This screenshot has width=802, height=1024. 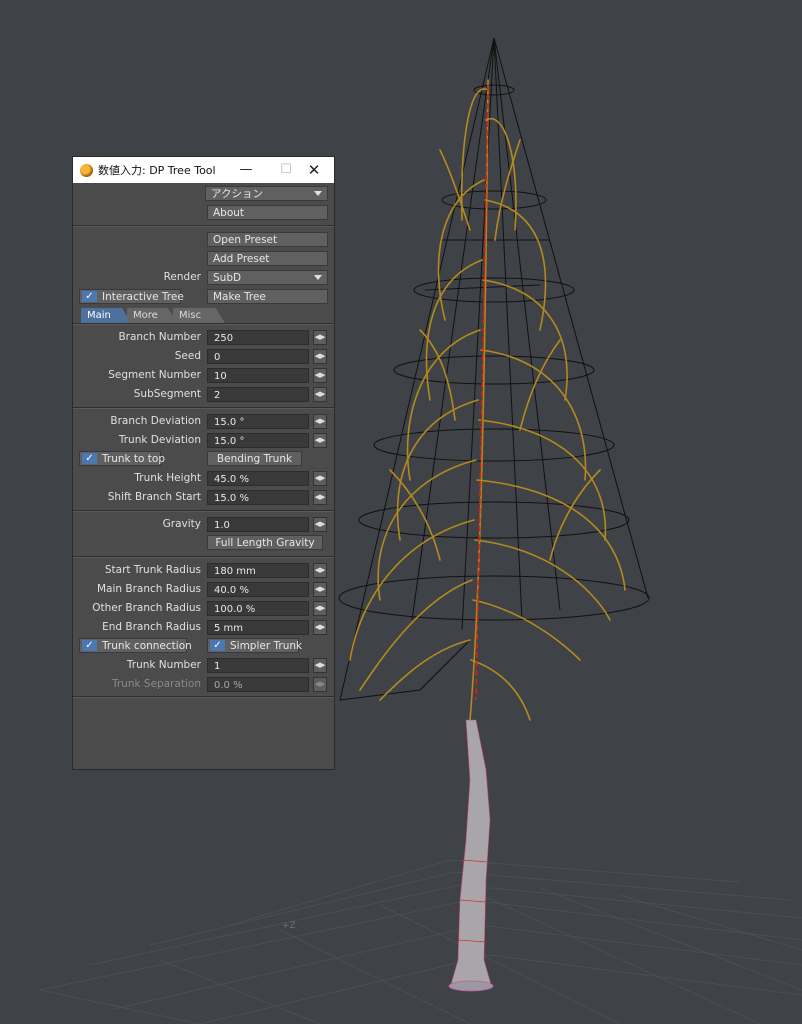 What do you see at coordinates (258, 356) in the screenshot?
I see `seed-input: 0` at bounding box center [258, 356].